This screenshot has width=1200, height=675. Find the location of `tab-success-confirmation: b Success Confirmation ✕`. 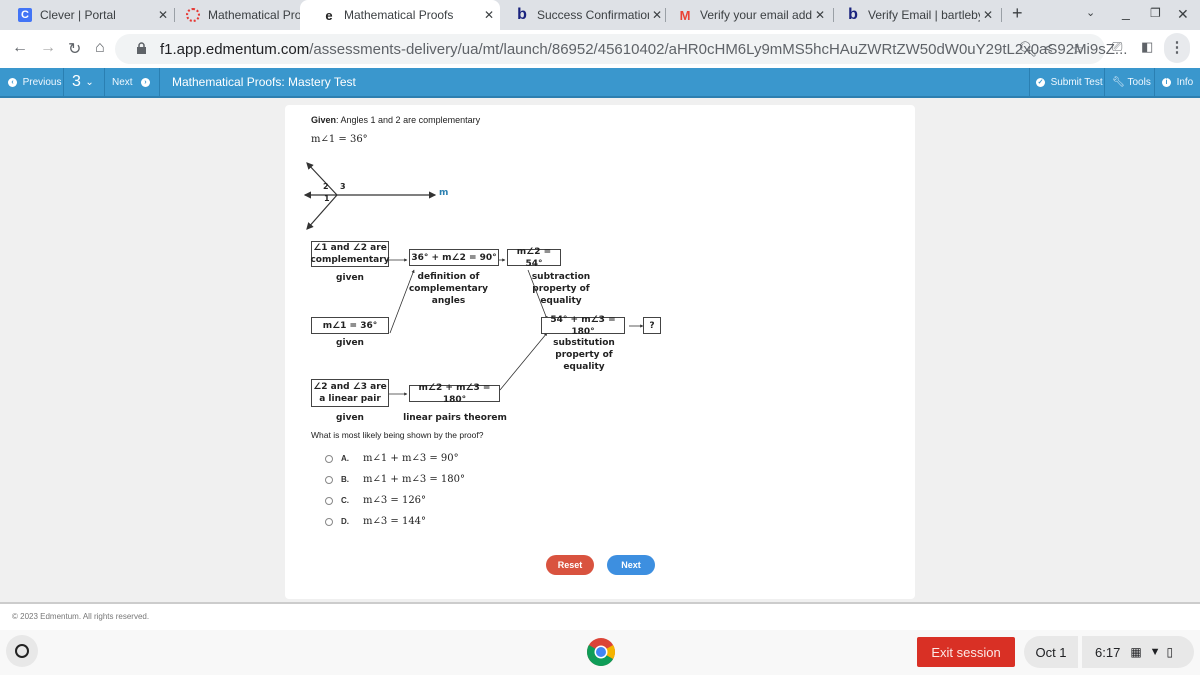

tab-success-confirmation: b Success Confirmation ✕ is located at coordinates (587, 15).